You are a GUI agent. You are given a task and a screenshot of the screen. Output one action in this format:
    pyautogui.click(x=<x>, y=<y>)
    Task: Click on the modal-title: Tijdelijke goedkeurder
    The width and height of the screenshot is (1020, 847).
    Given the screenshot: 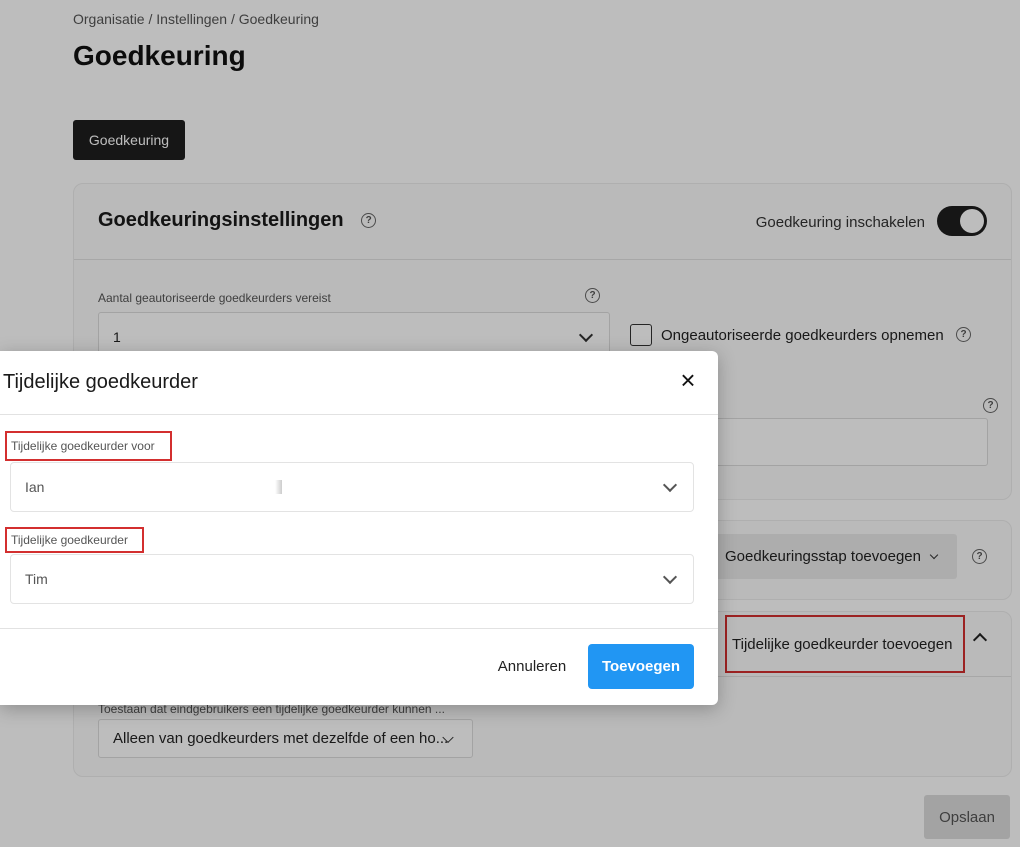 What is the action you would take?
    pyautogui.click(x=100, y=382)
    